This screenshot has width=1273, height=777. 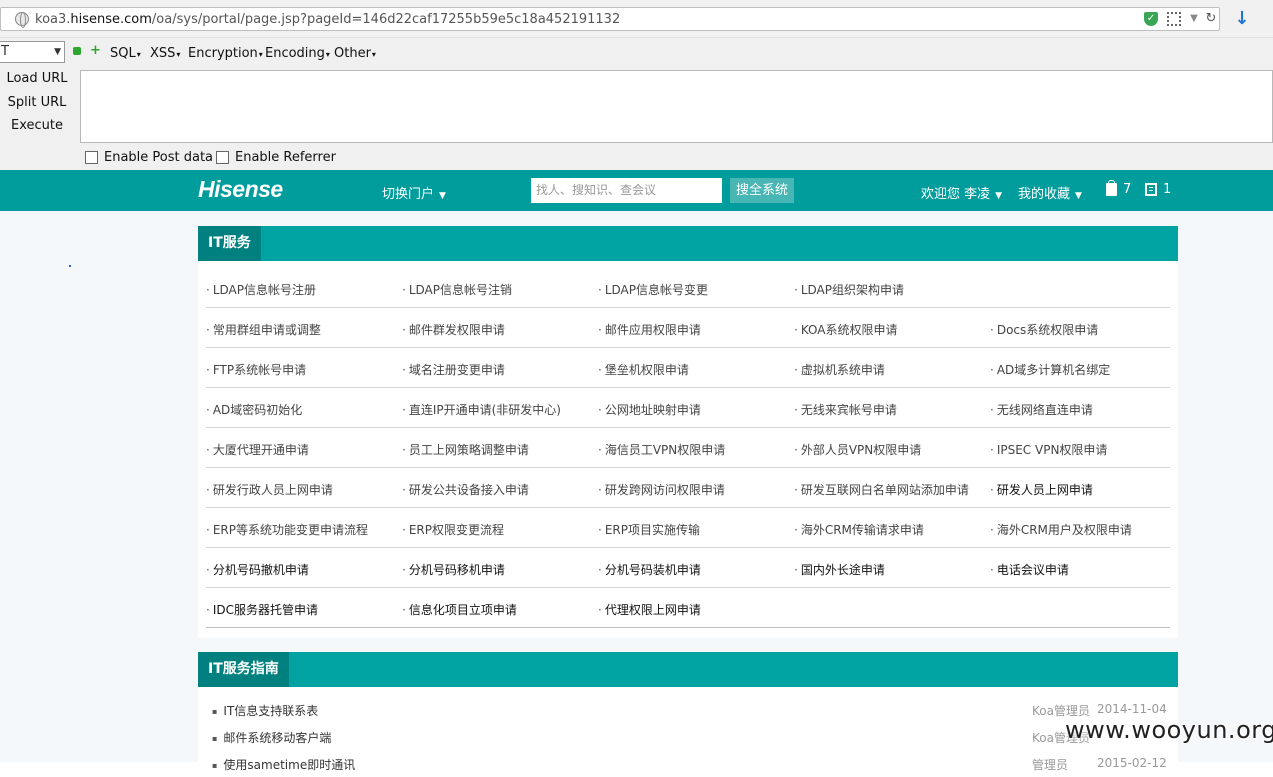 I want to click on service-link: ERP项目实施传输, so click(x=649, y=529).